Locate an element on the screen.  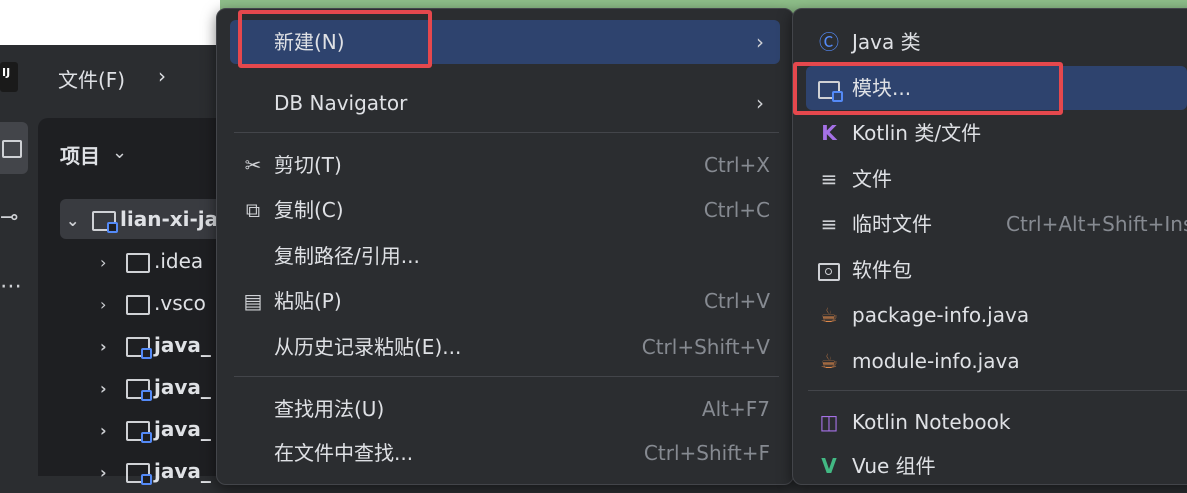
app-logo-icon: IJ is located at coordinates (9, 77).